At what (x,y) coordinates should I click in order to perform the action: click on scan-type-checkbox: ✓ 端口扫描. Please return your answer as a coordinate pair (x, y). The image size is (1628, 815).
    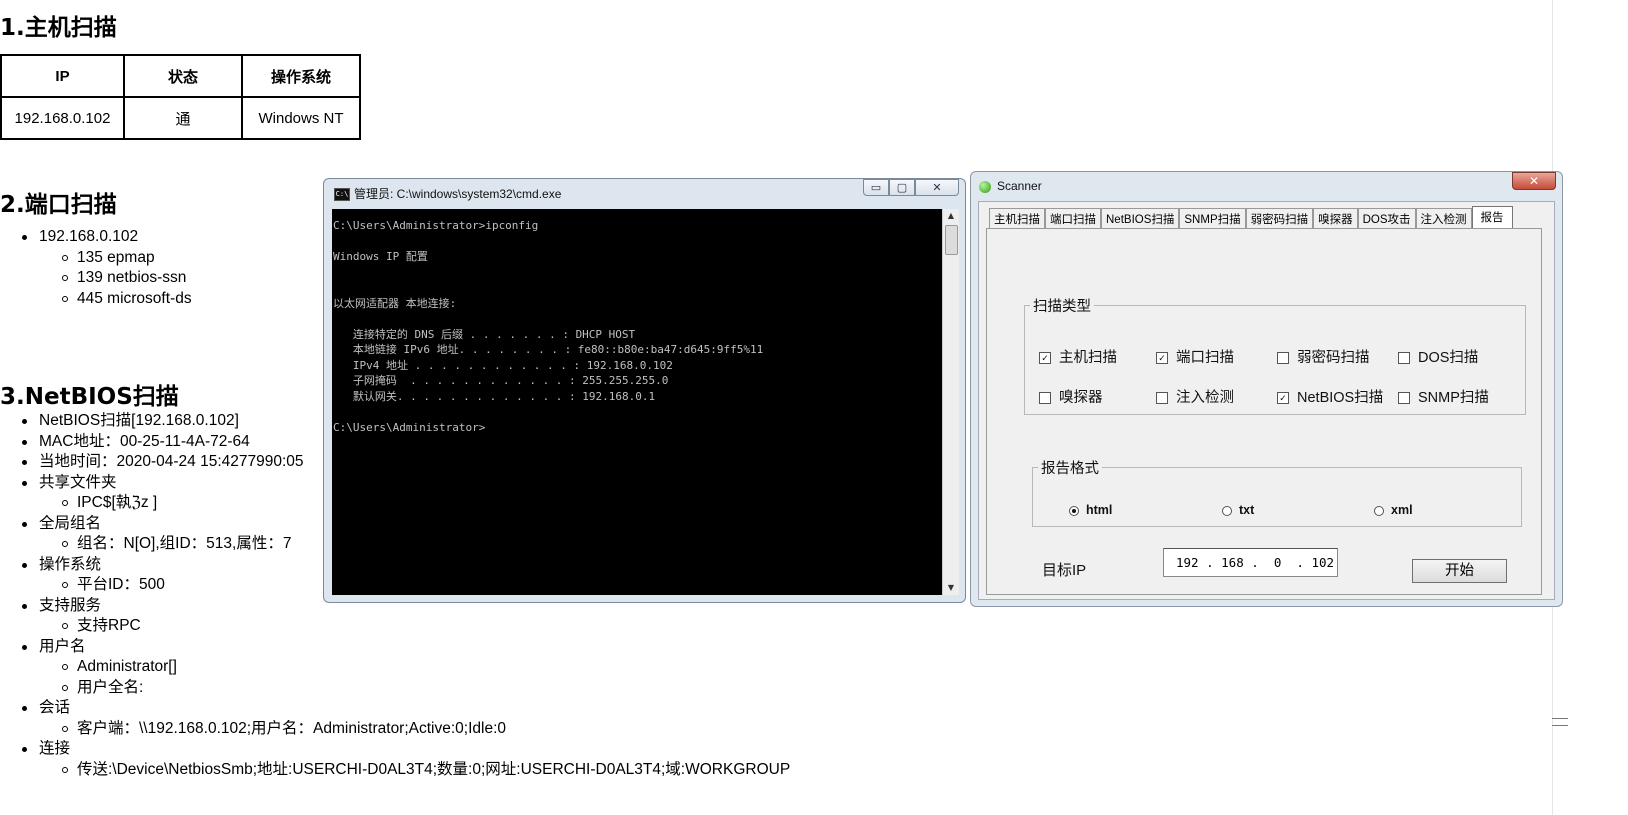
    Looking at the image, I should click on (1195, 356).